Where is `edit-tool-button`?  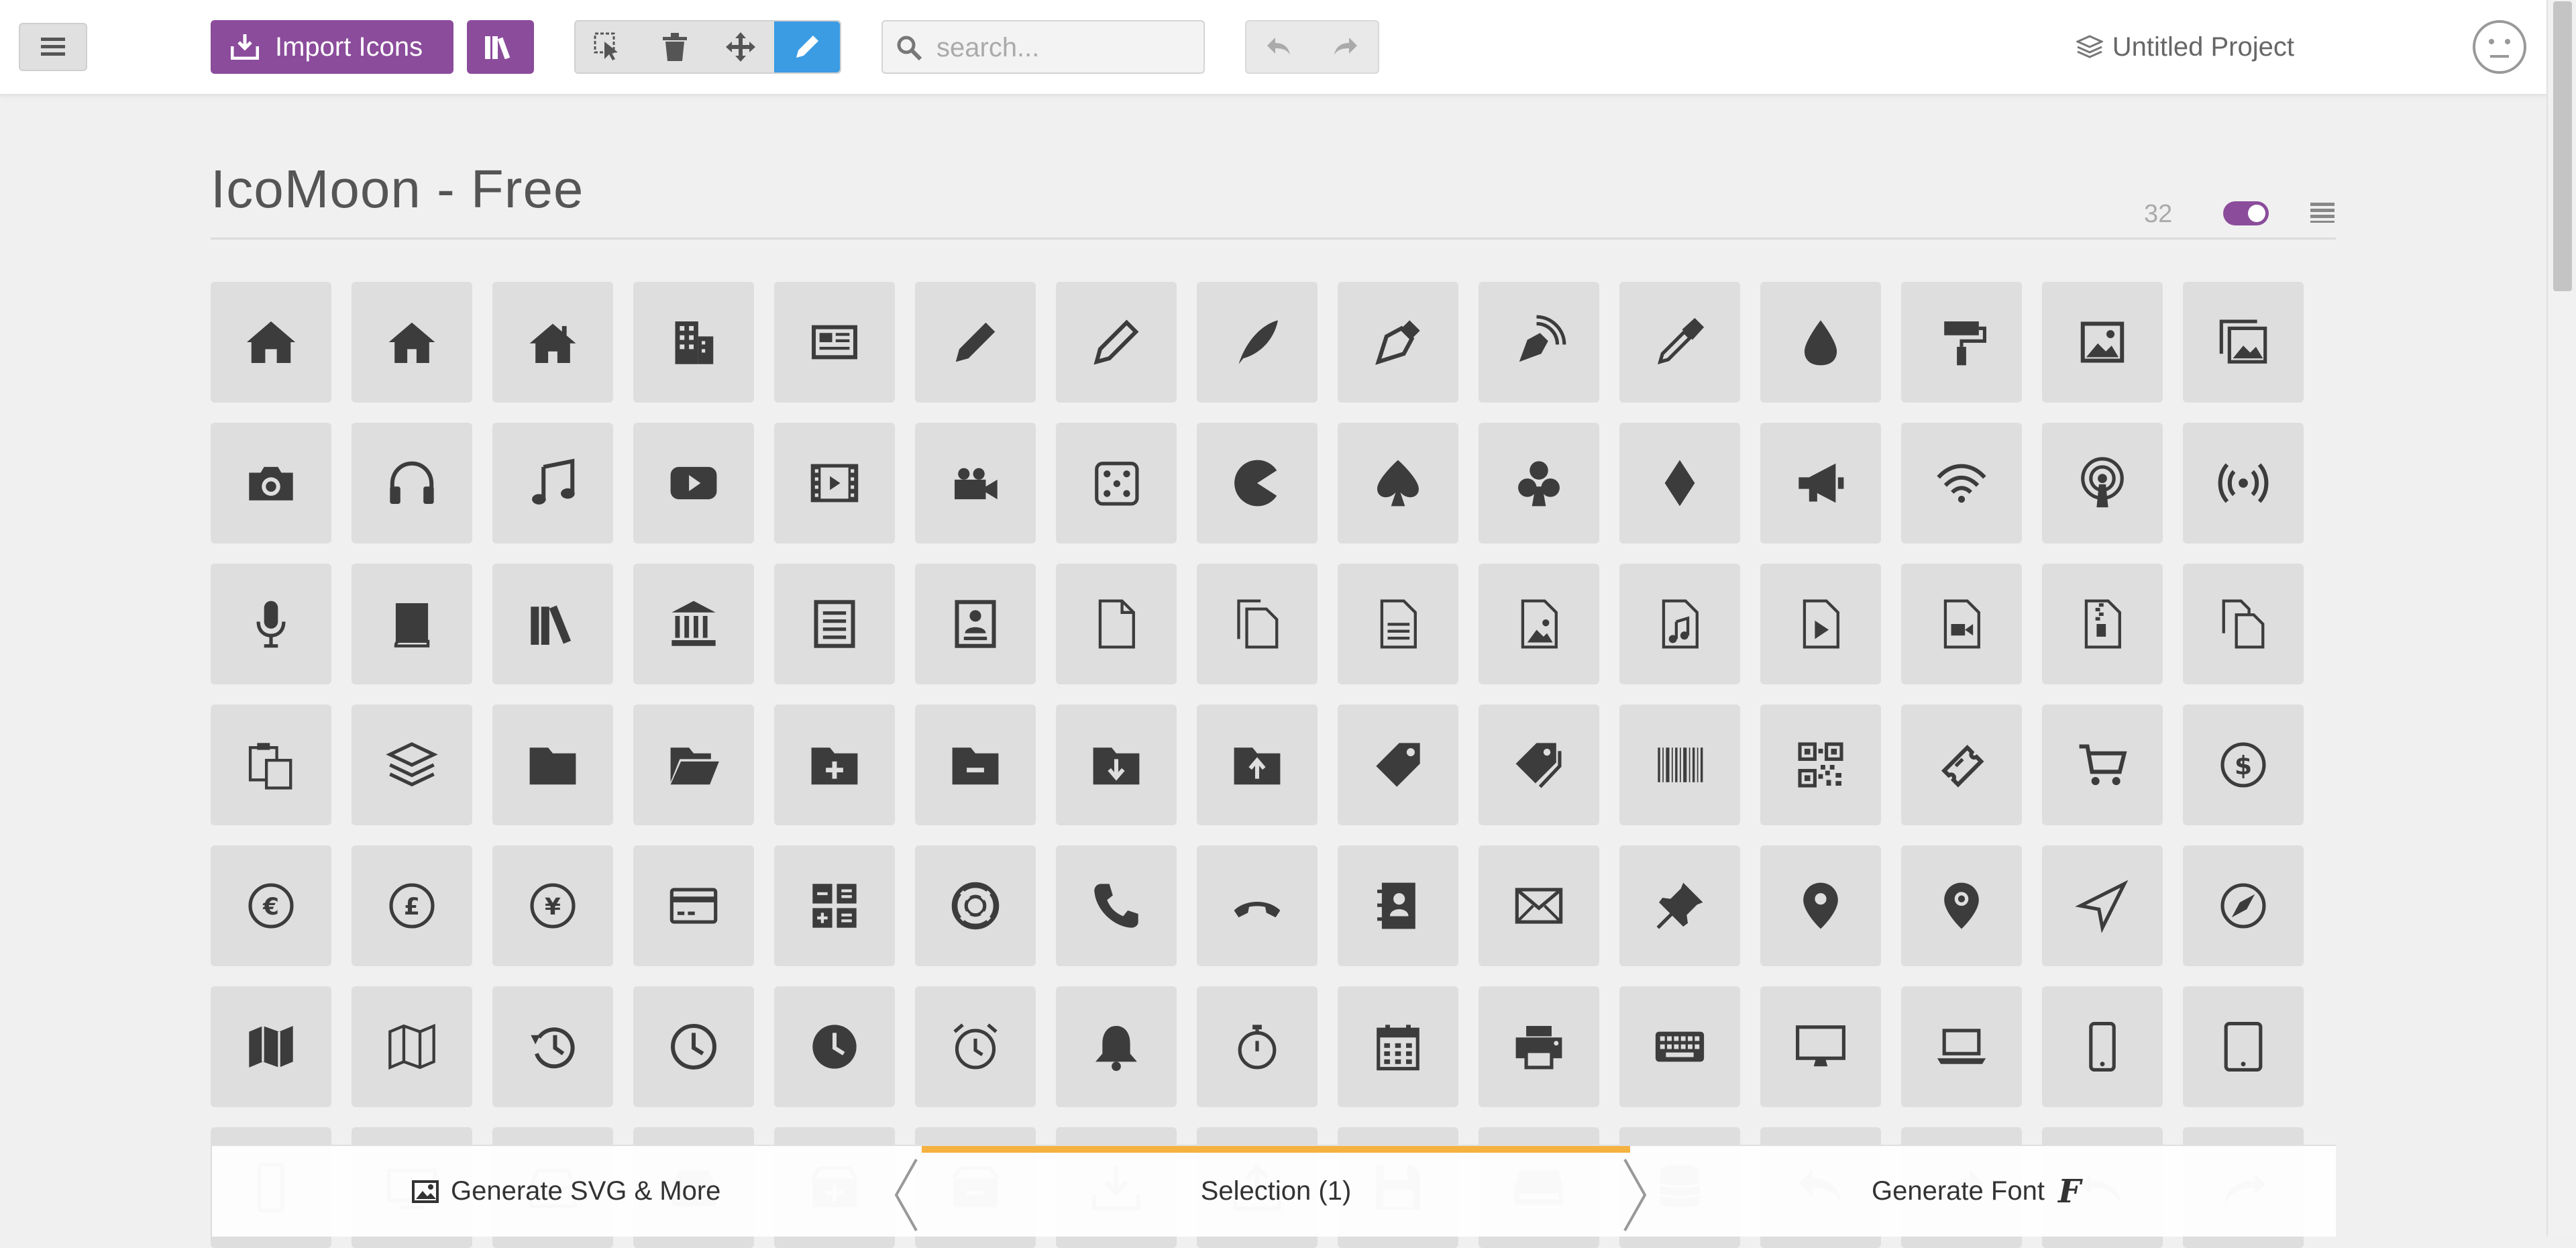
edit-tool-button is located at coordinates (806, 46).